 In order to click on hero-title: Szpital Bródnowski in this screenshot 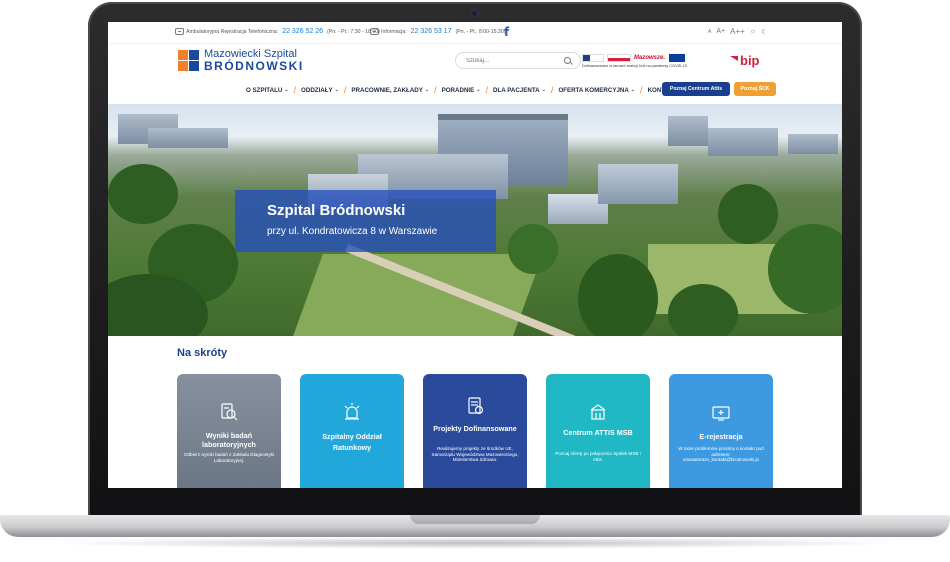, I will do `click(336, 210)`.